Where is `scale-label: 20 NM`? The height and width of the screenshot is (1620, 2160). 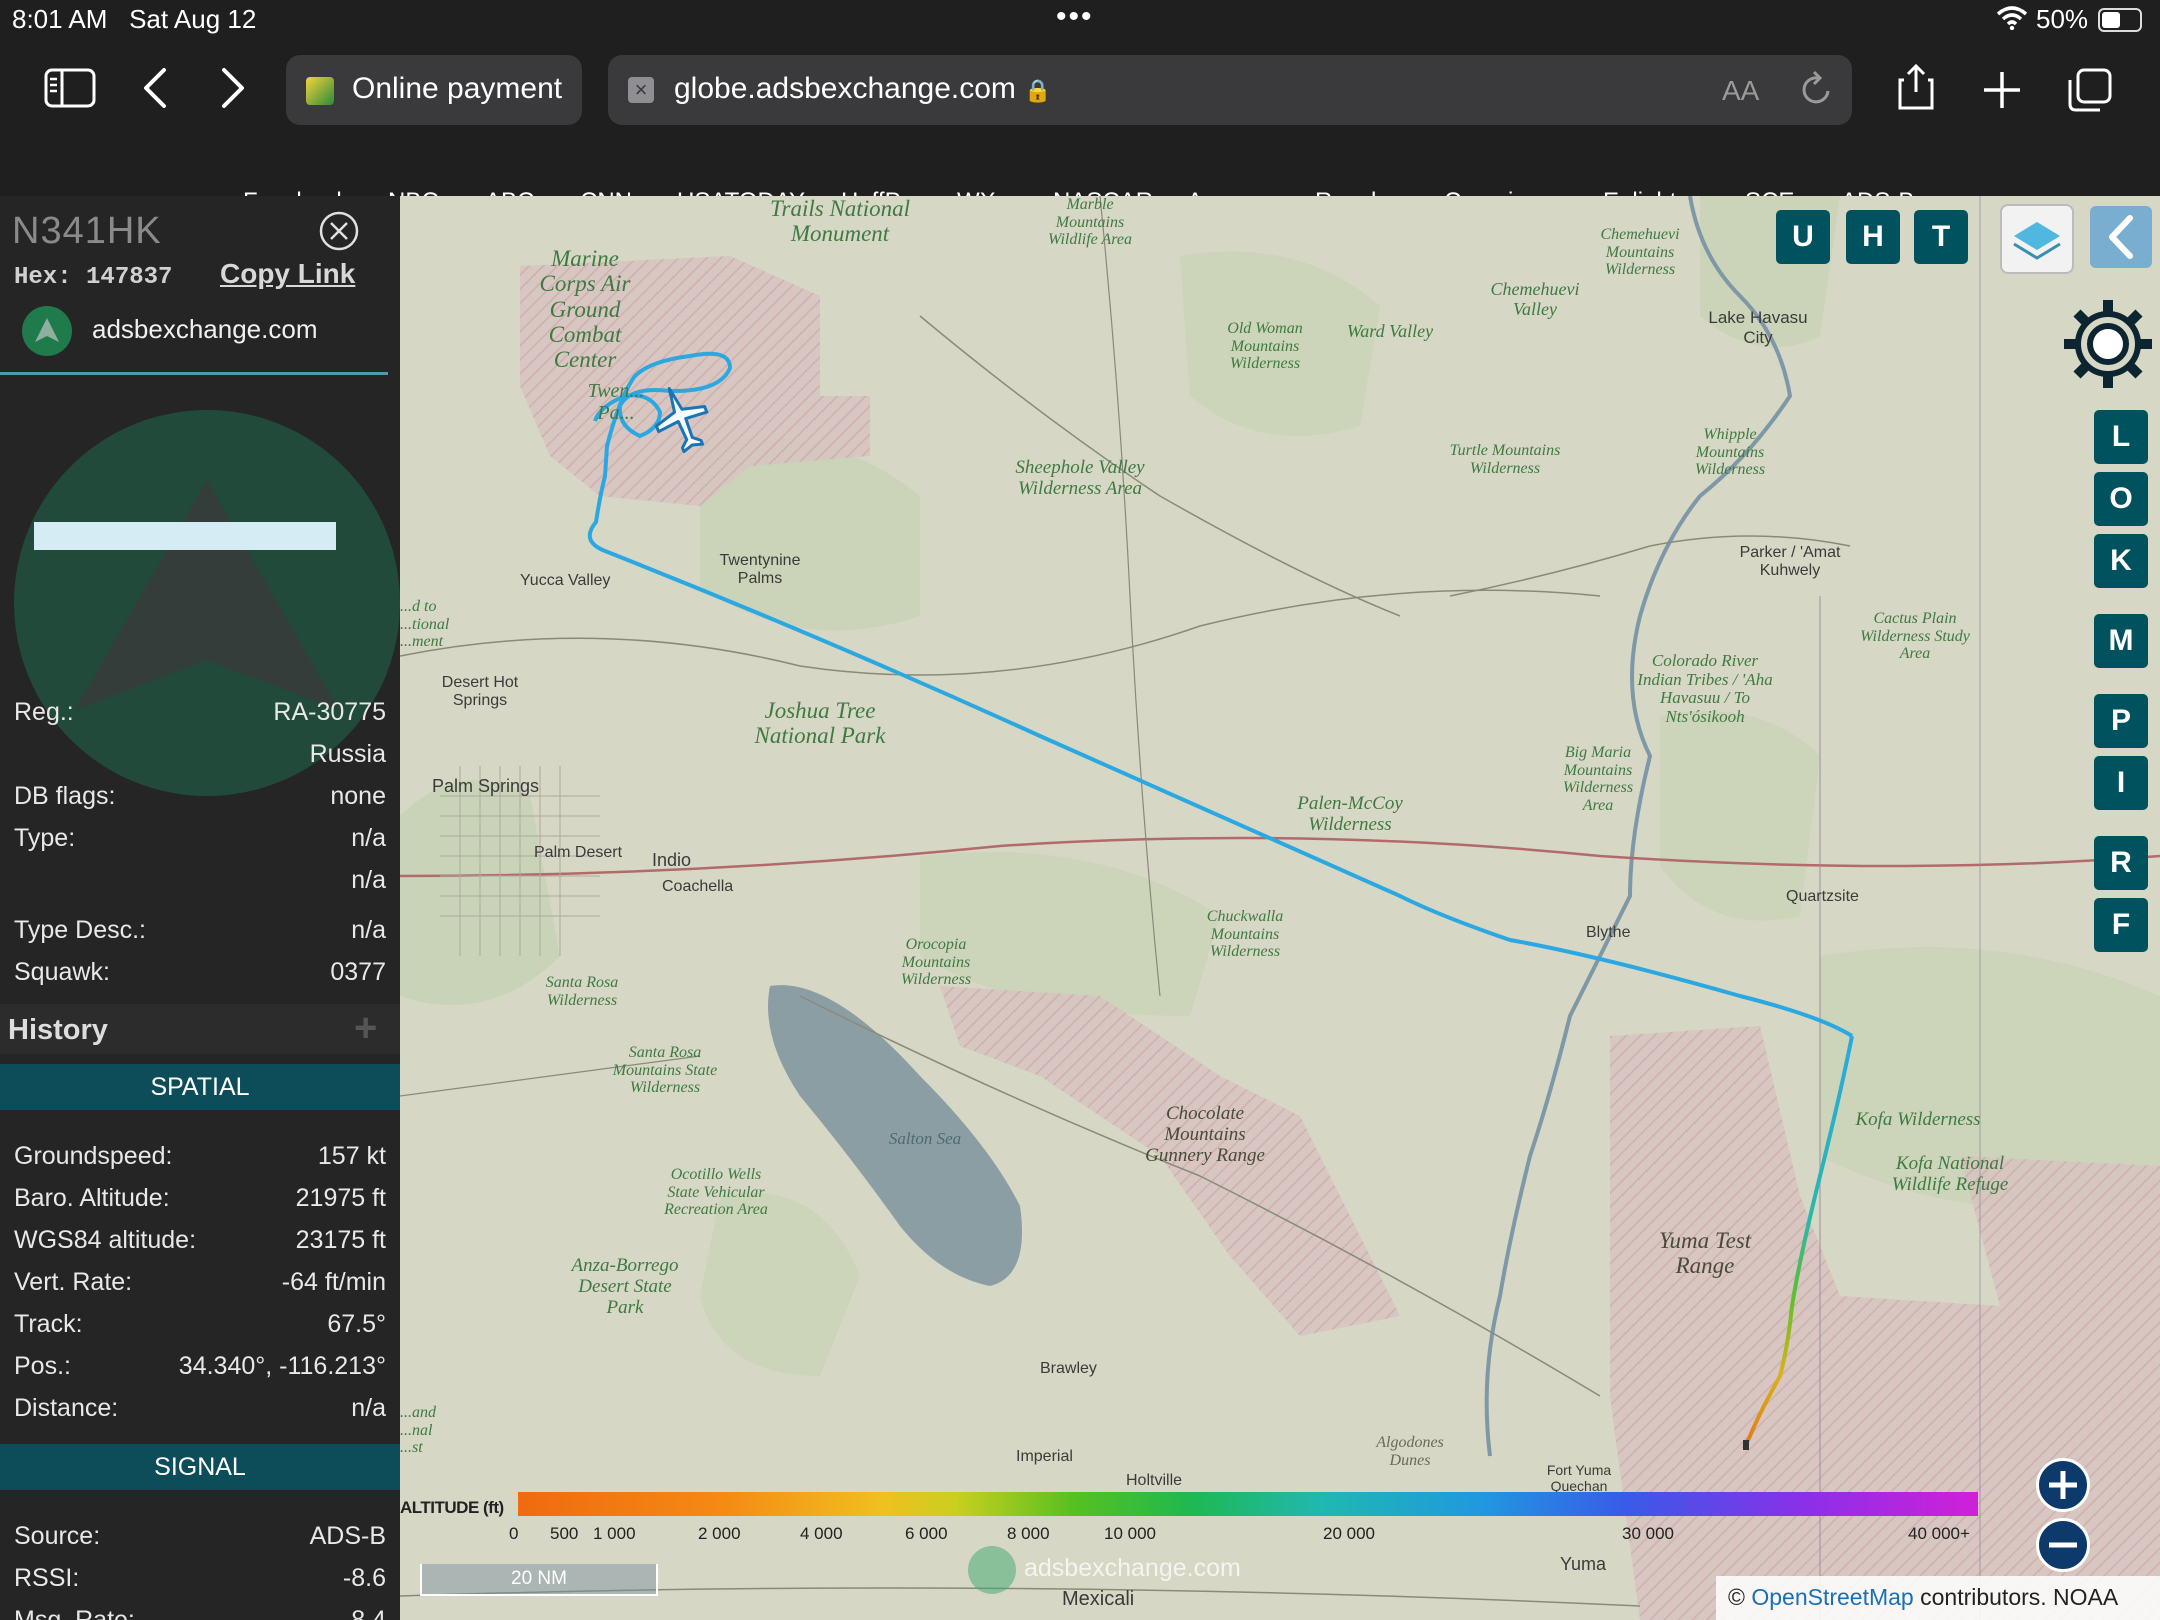
scale-label: 20 NM is located at coordinates (539, 1578).